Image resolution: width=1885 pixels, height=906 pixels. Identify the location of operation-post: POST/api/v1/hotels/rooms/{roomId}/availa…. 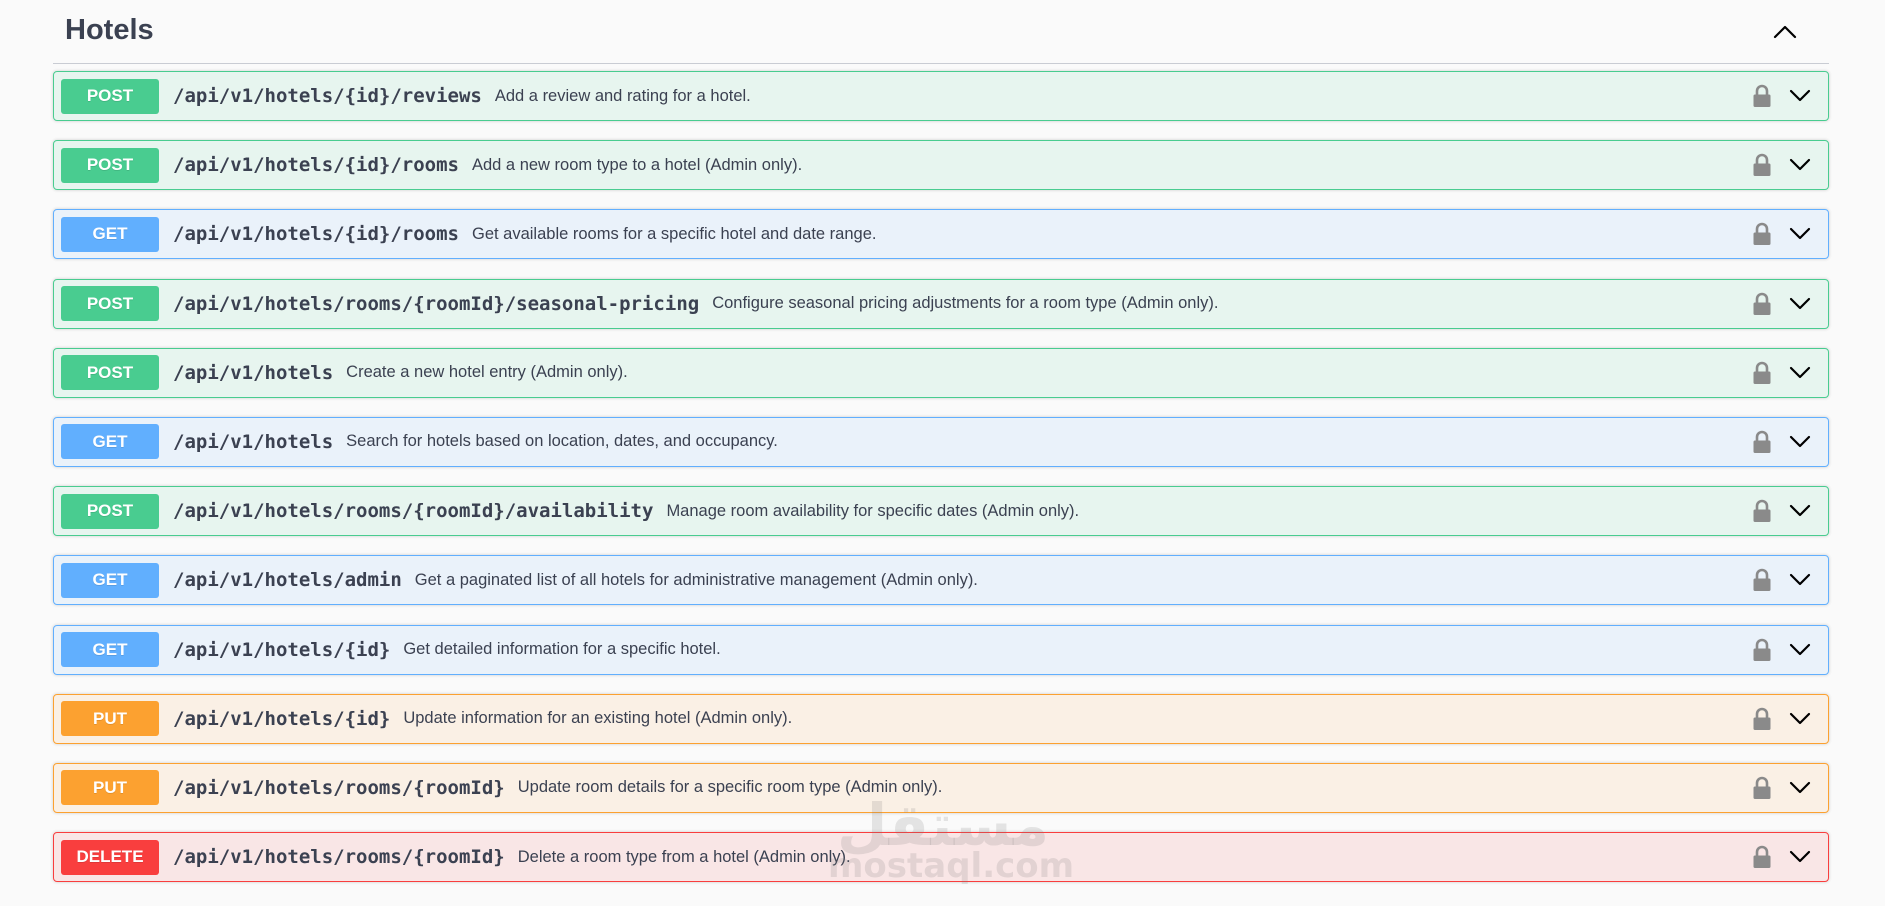
(941, 511).